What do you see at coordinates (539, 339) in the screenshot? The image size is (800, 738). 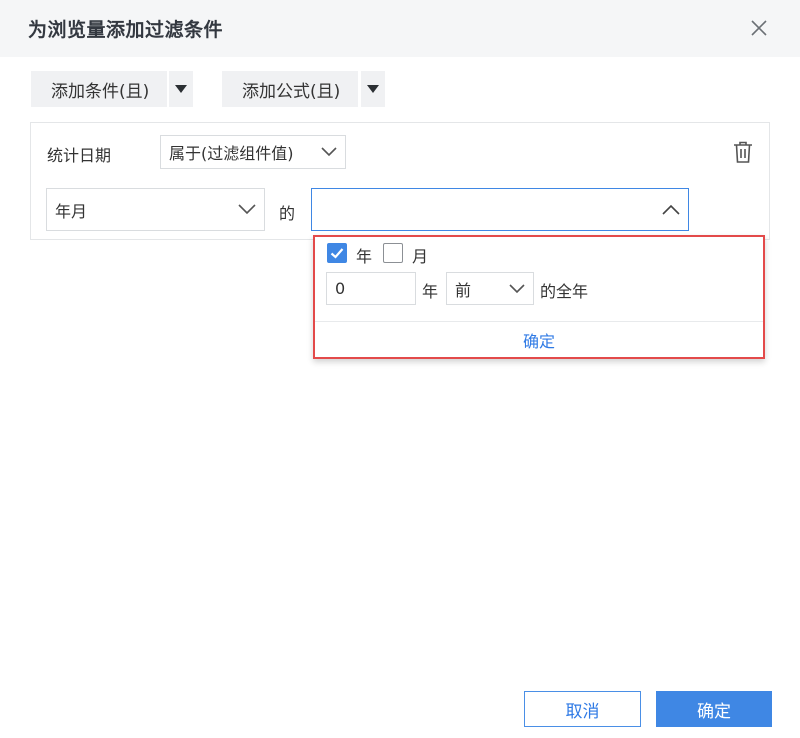 I see `popup-confirm-button: 确定` at bounding box center [539, 339].